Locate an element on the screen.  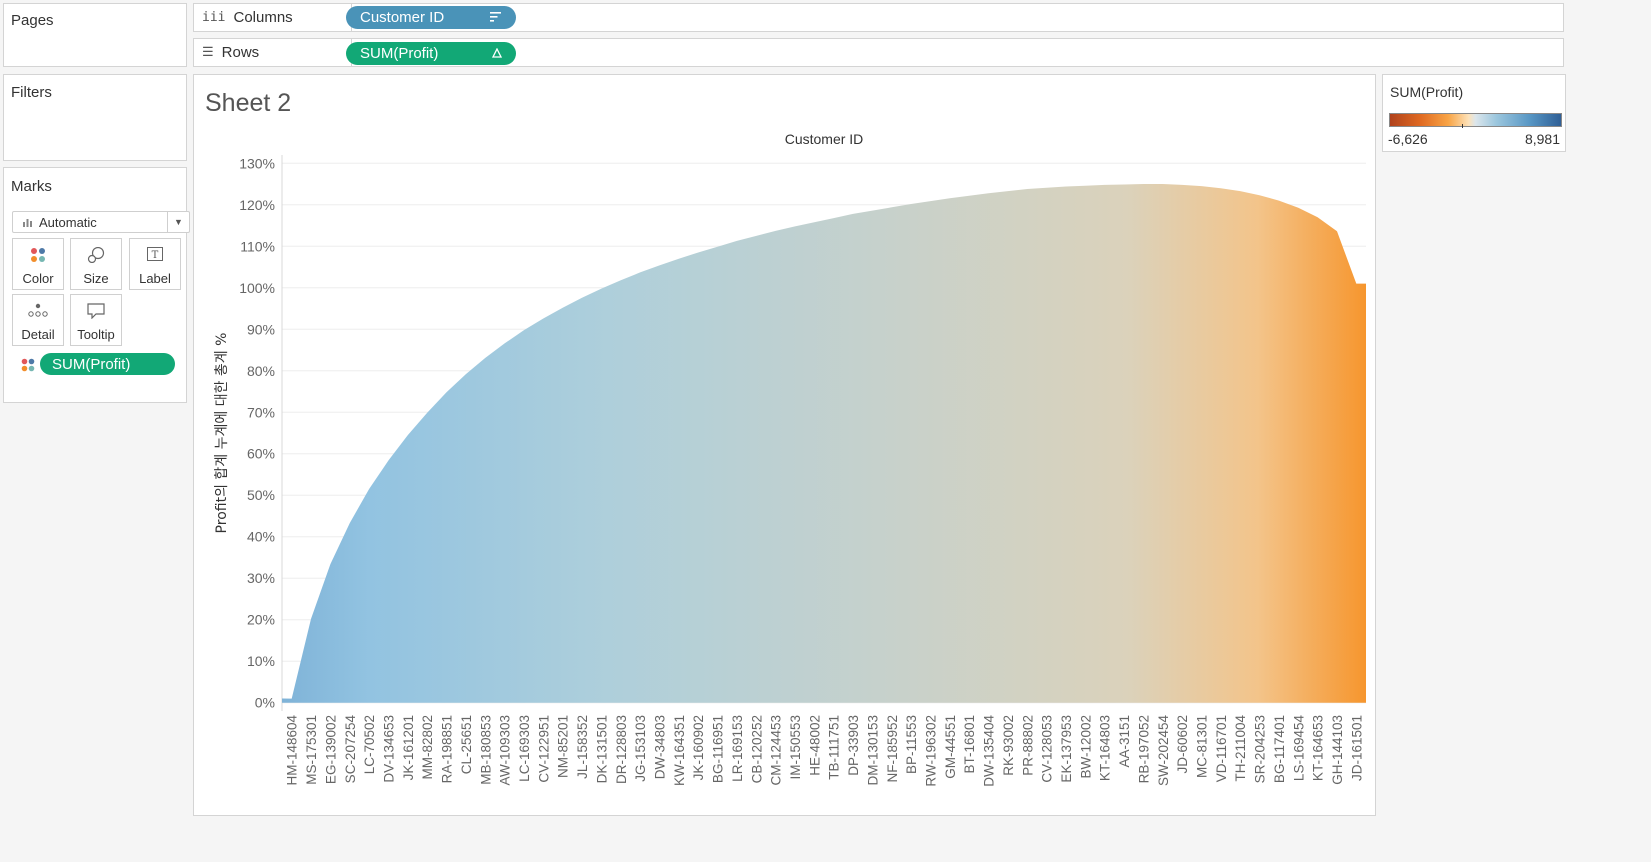
marks-field-pill: SUM(Profit) is located at coordinates (107, 364).